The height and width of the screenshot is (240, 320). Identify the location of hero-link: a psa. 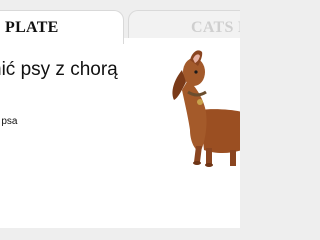
(60, 121).